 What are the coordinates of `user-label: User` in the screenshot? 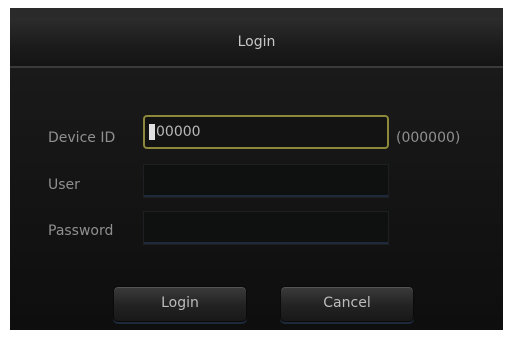 It's located at (64, 185).